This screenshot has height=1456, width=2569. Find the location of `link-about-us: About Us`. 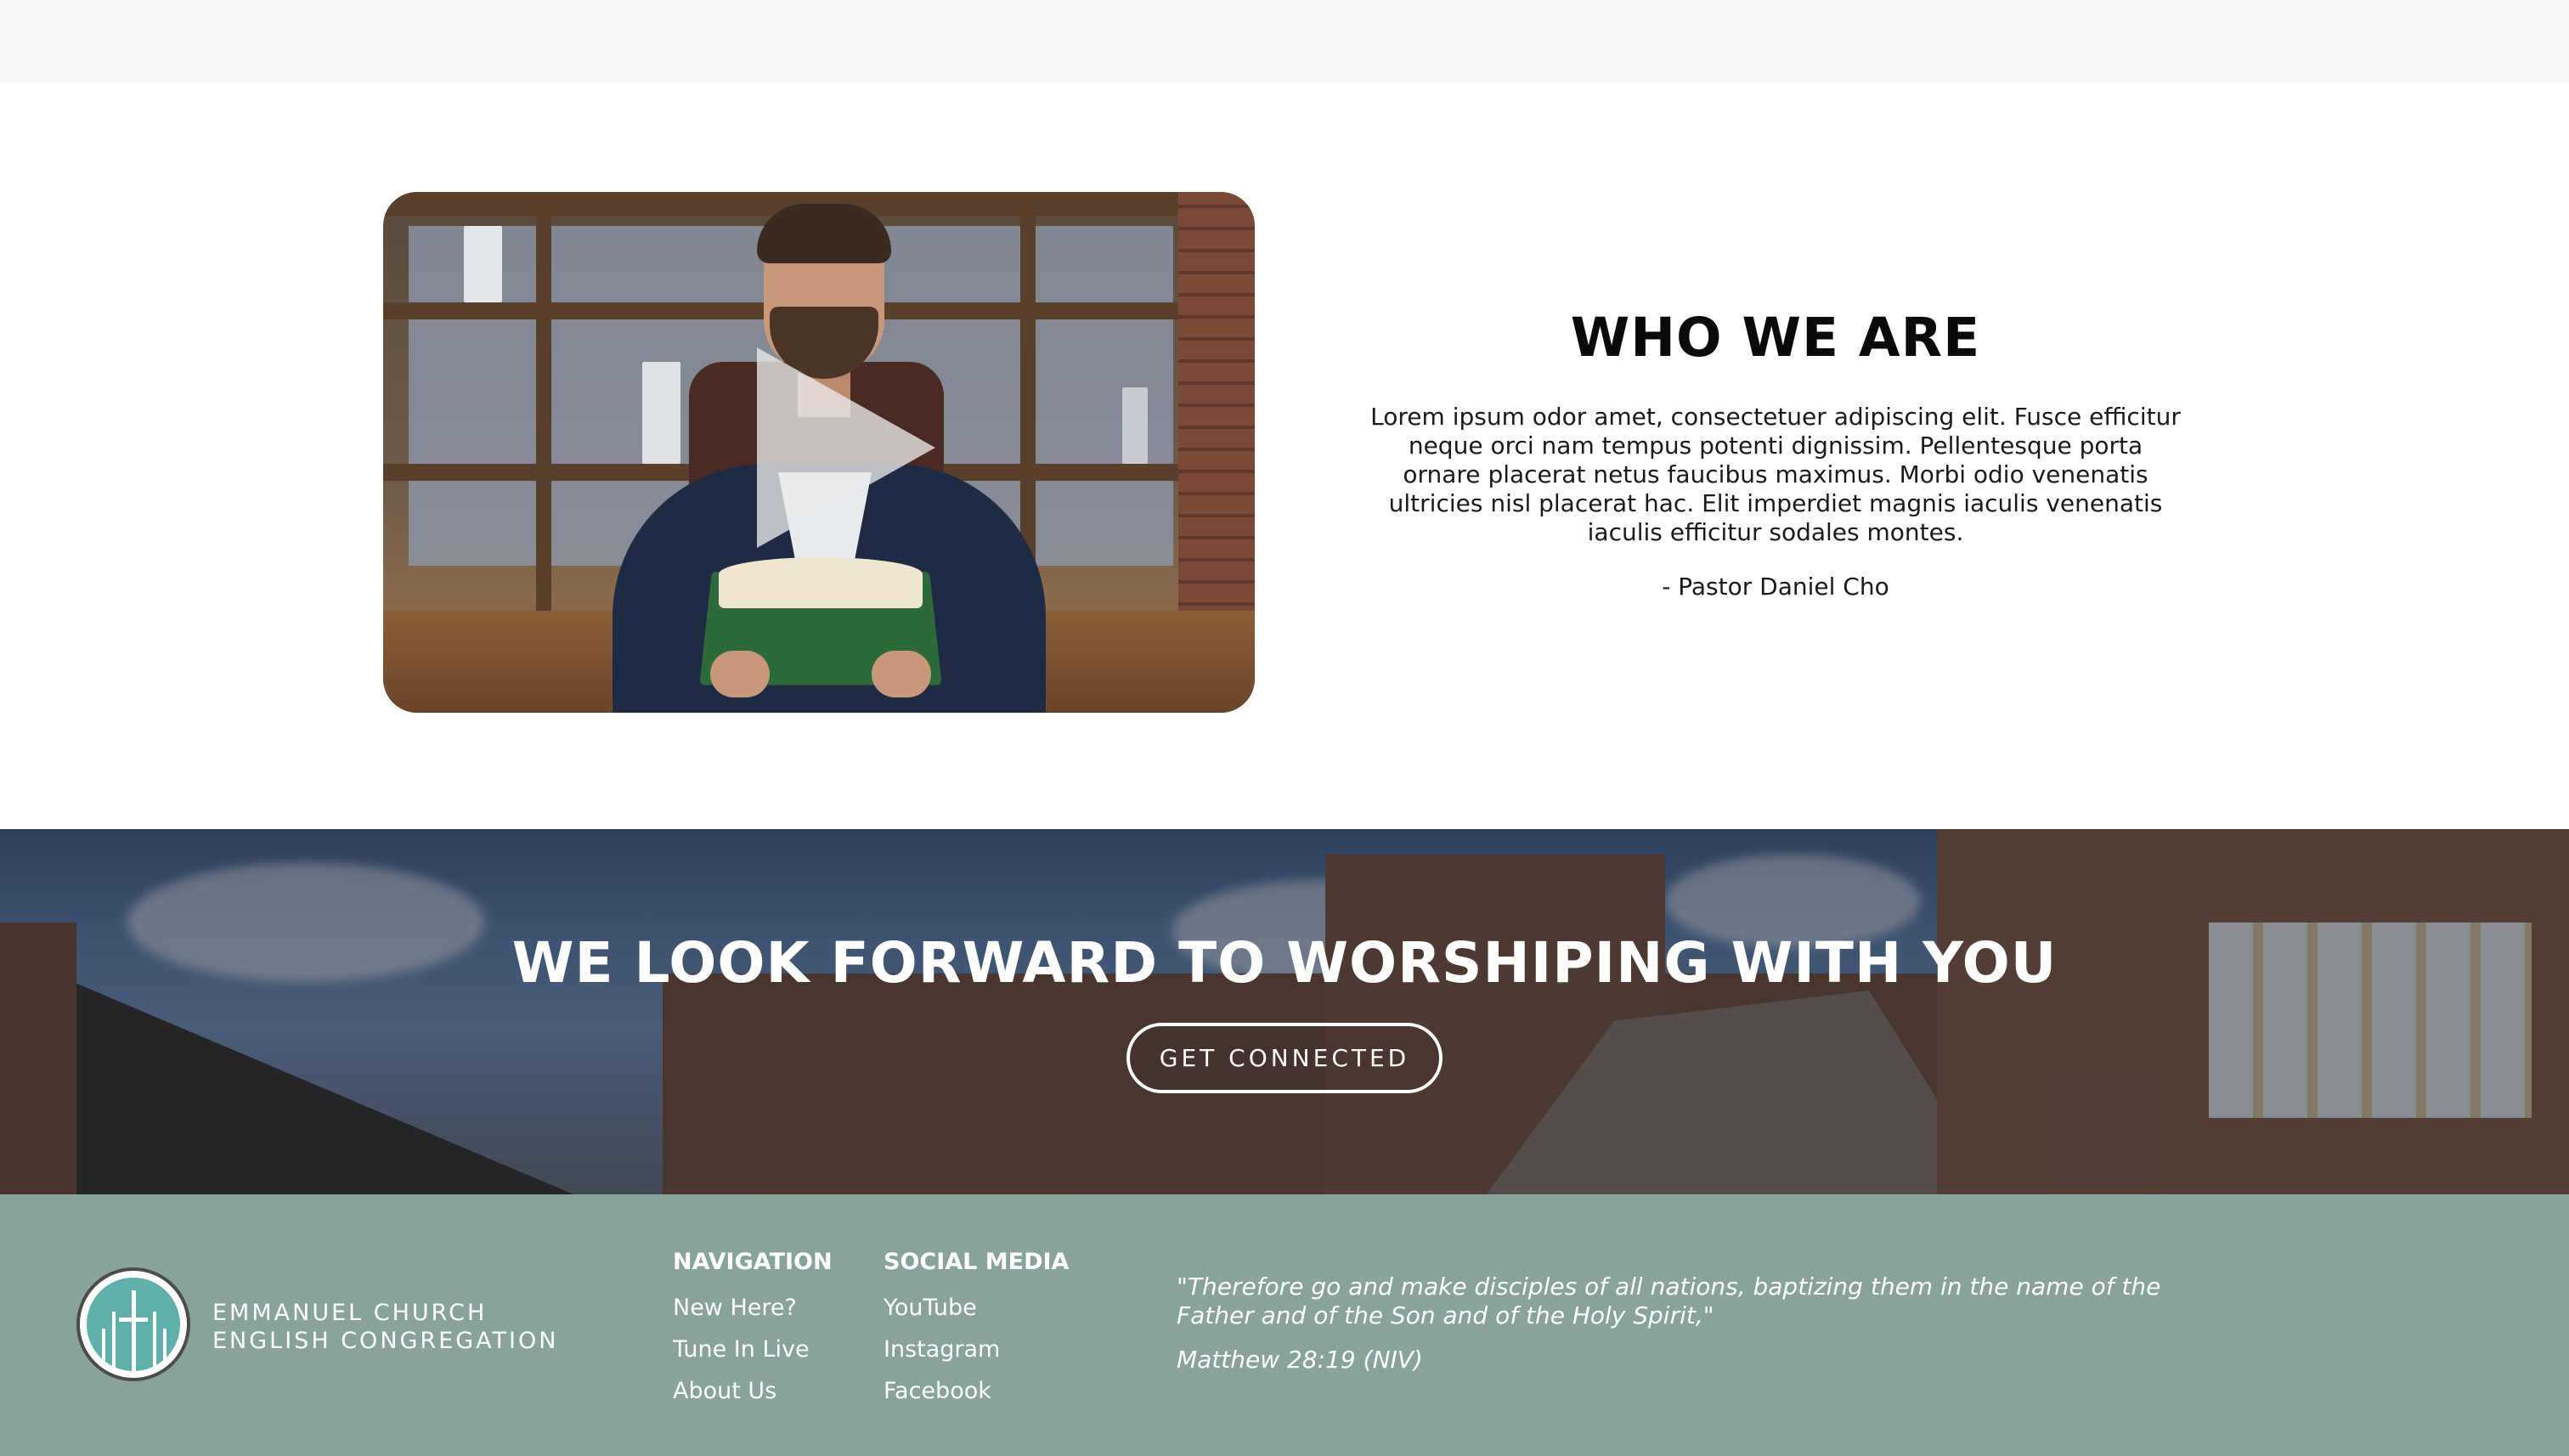

link-about-us: About Us is located at coordinates (753, 1391).